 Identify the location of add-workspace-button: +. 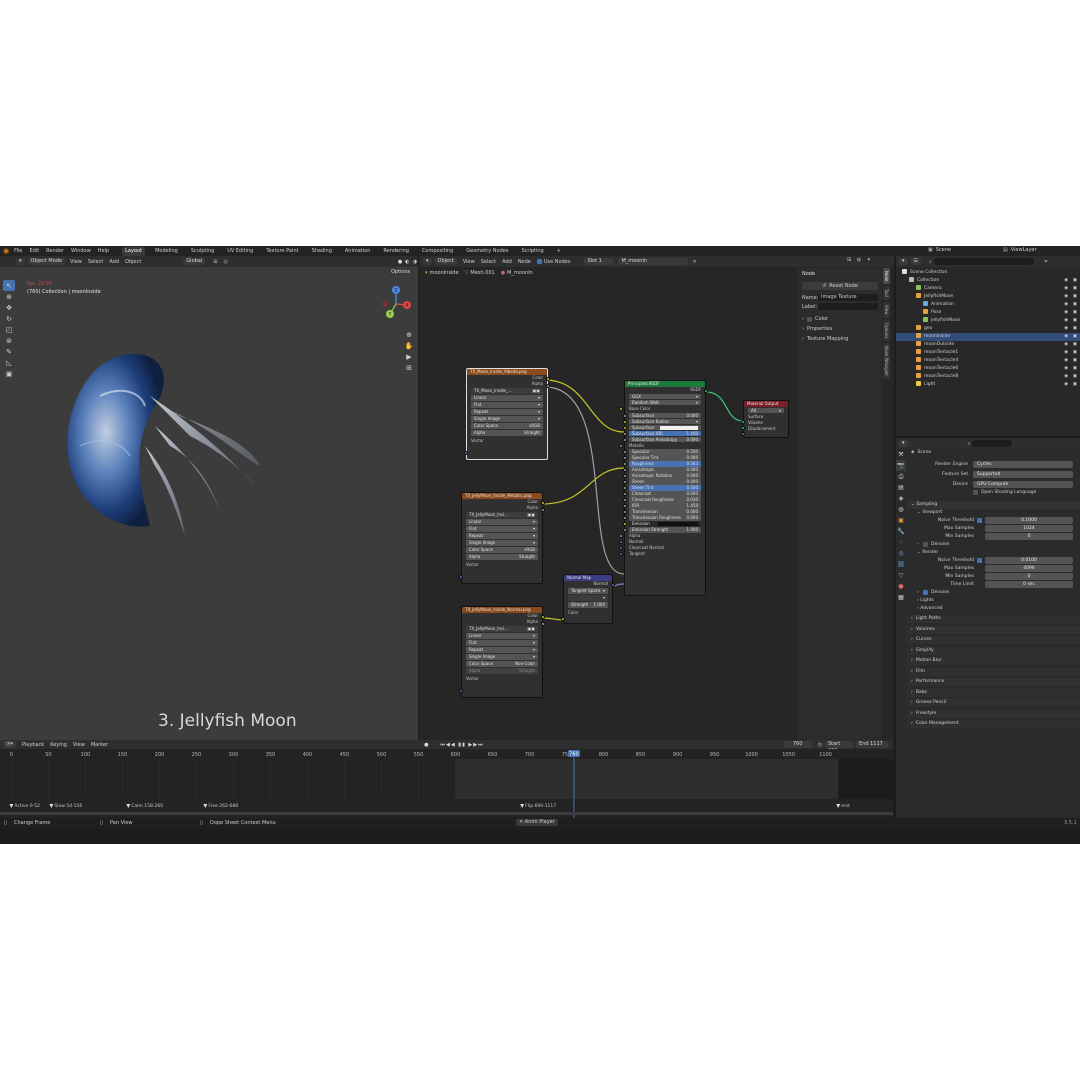
(559, 251).